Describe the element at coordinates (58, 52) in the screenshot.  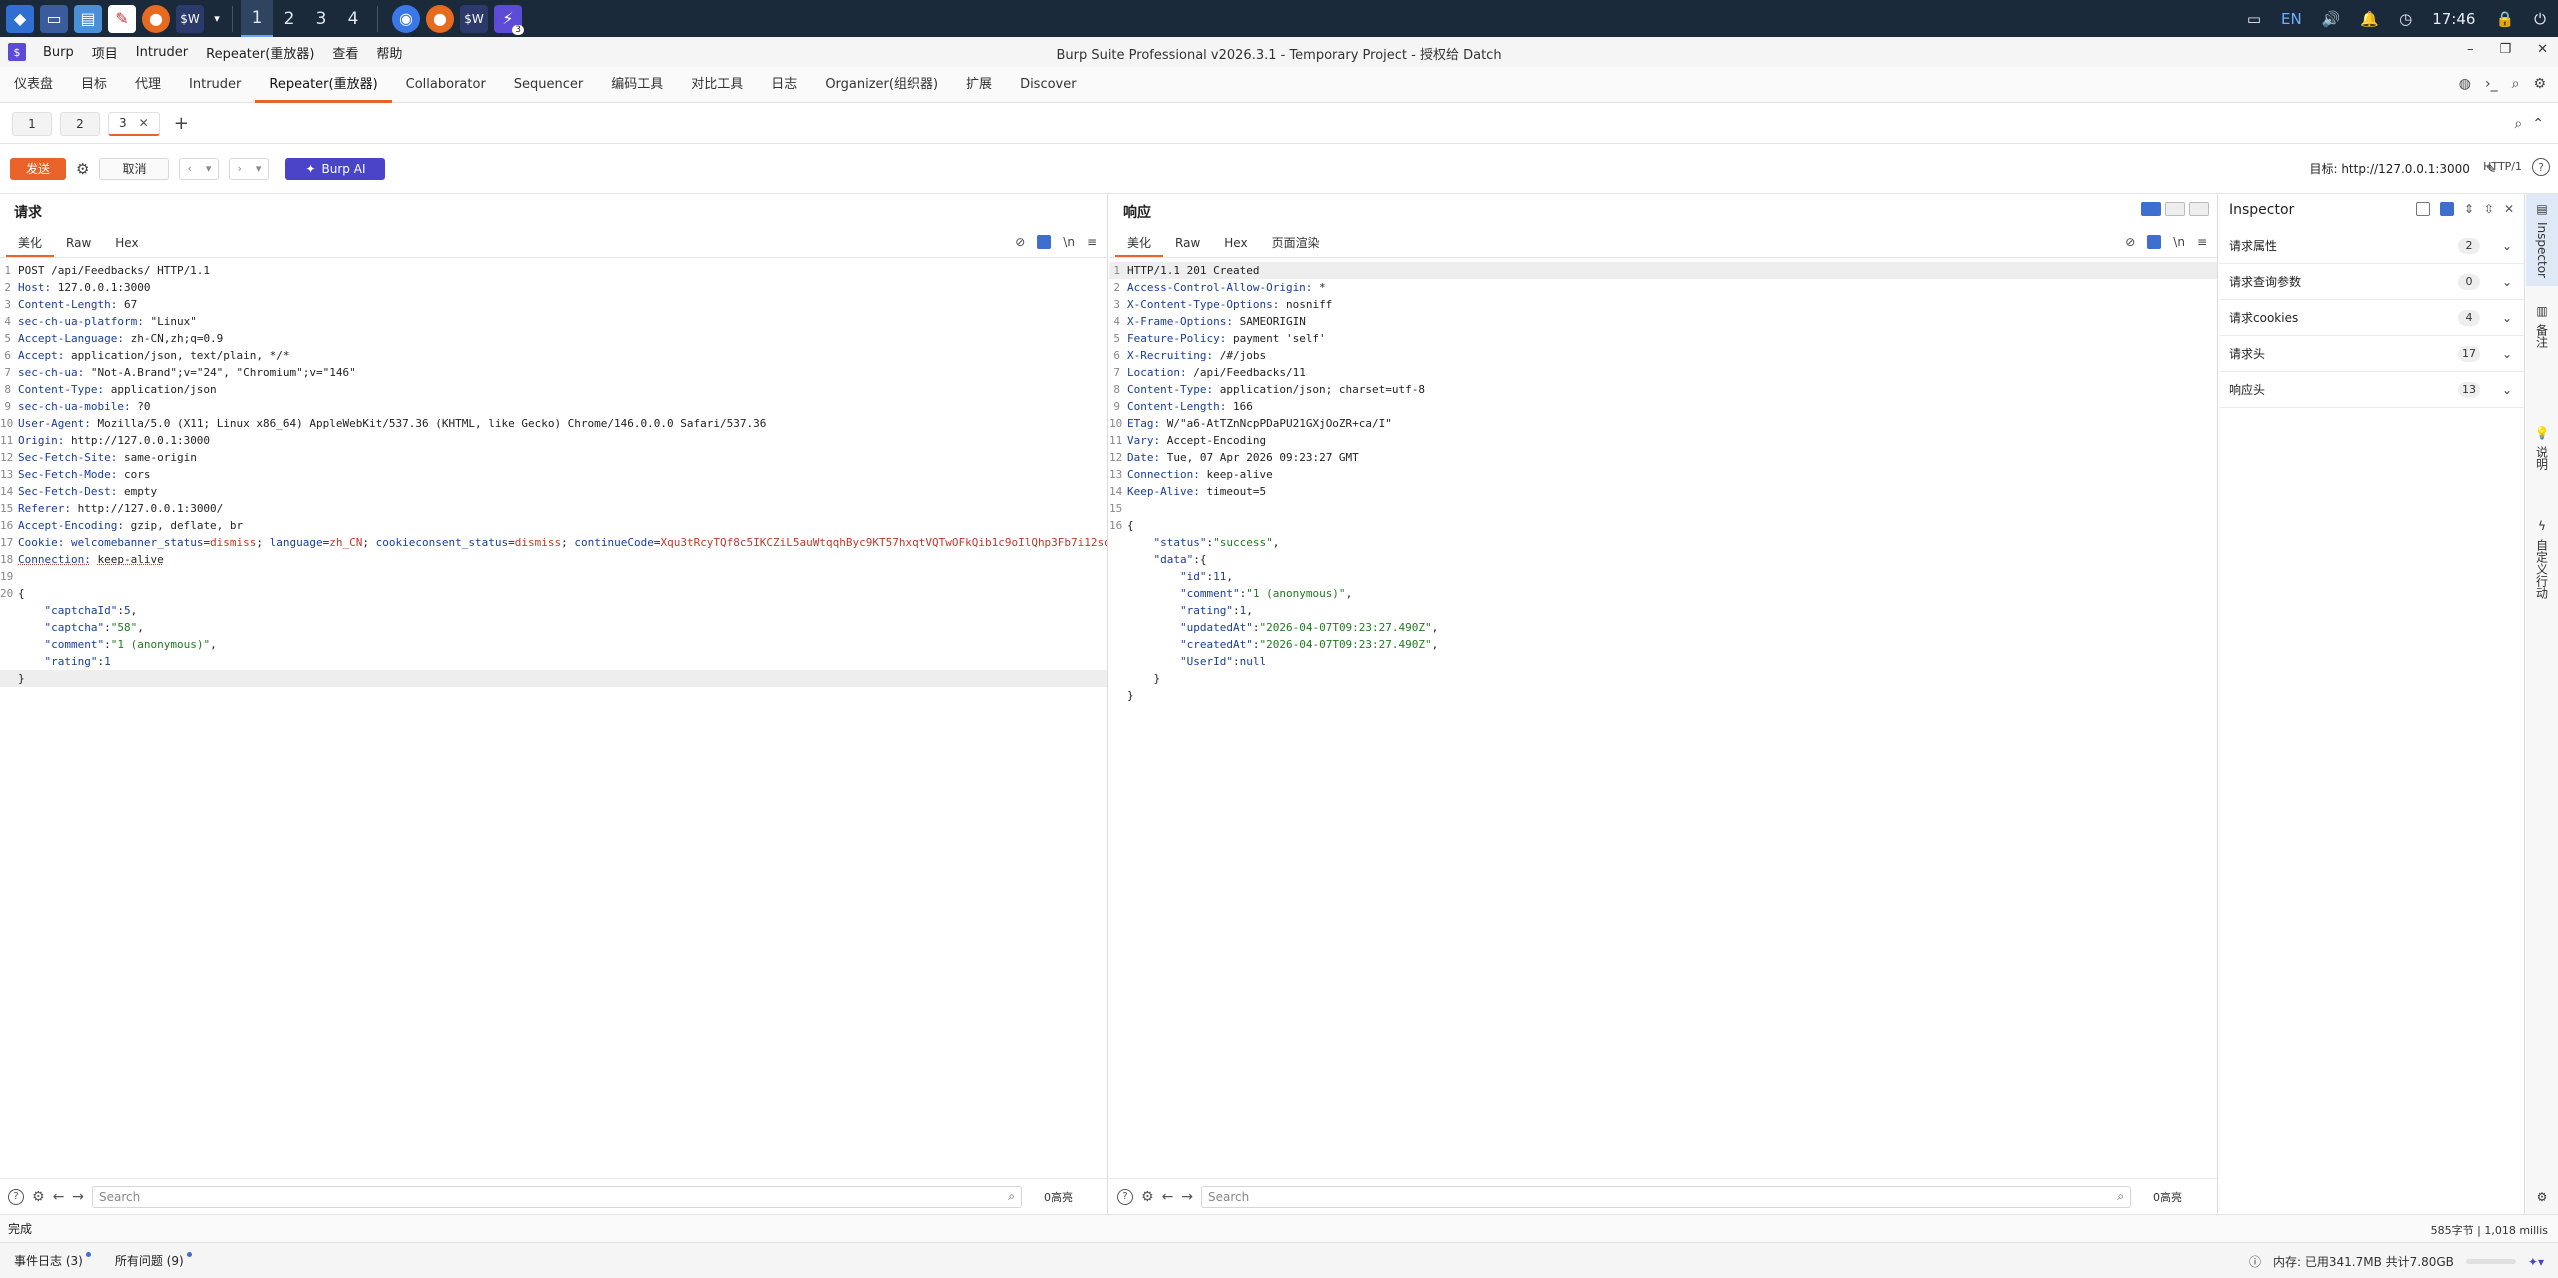
I see `menu-burp: Burp` at that location.